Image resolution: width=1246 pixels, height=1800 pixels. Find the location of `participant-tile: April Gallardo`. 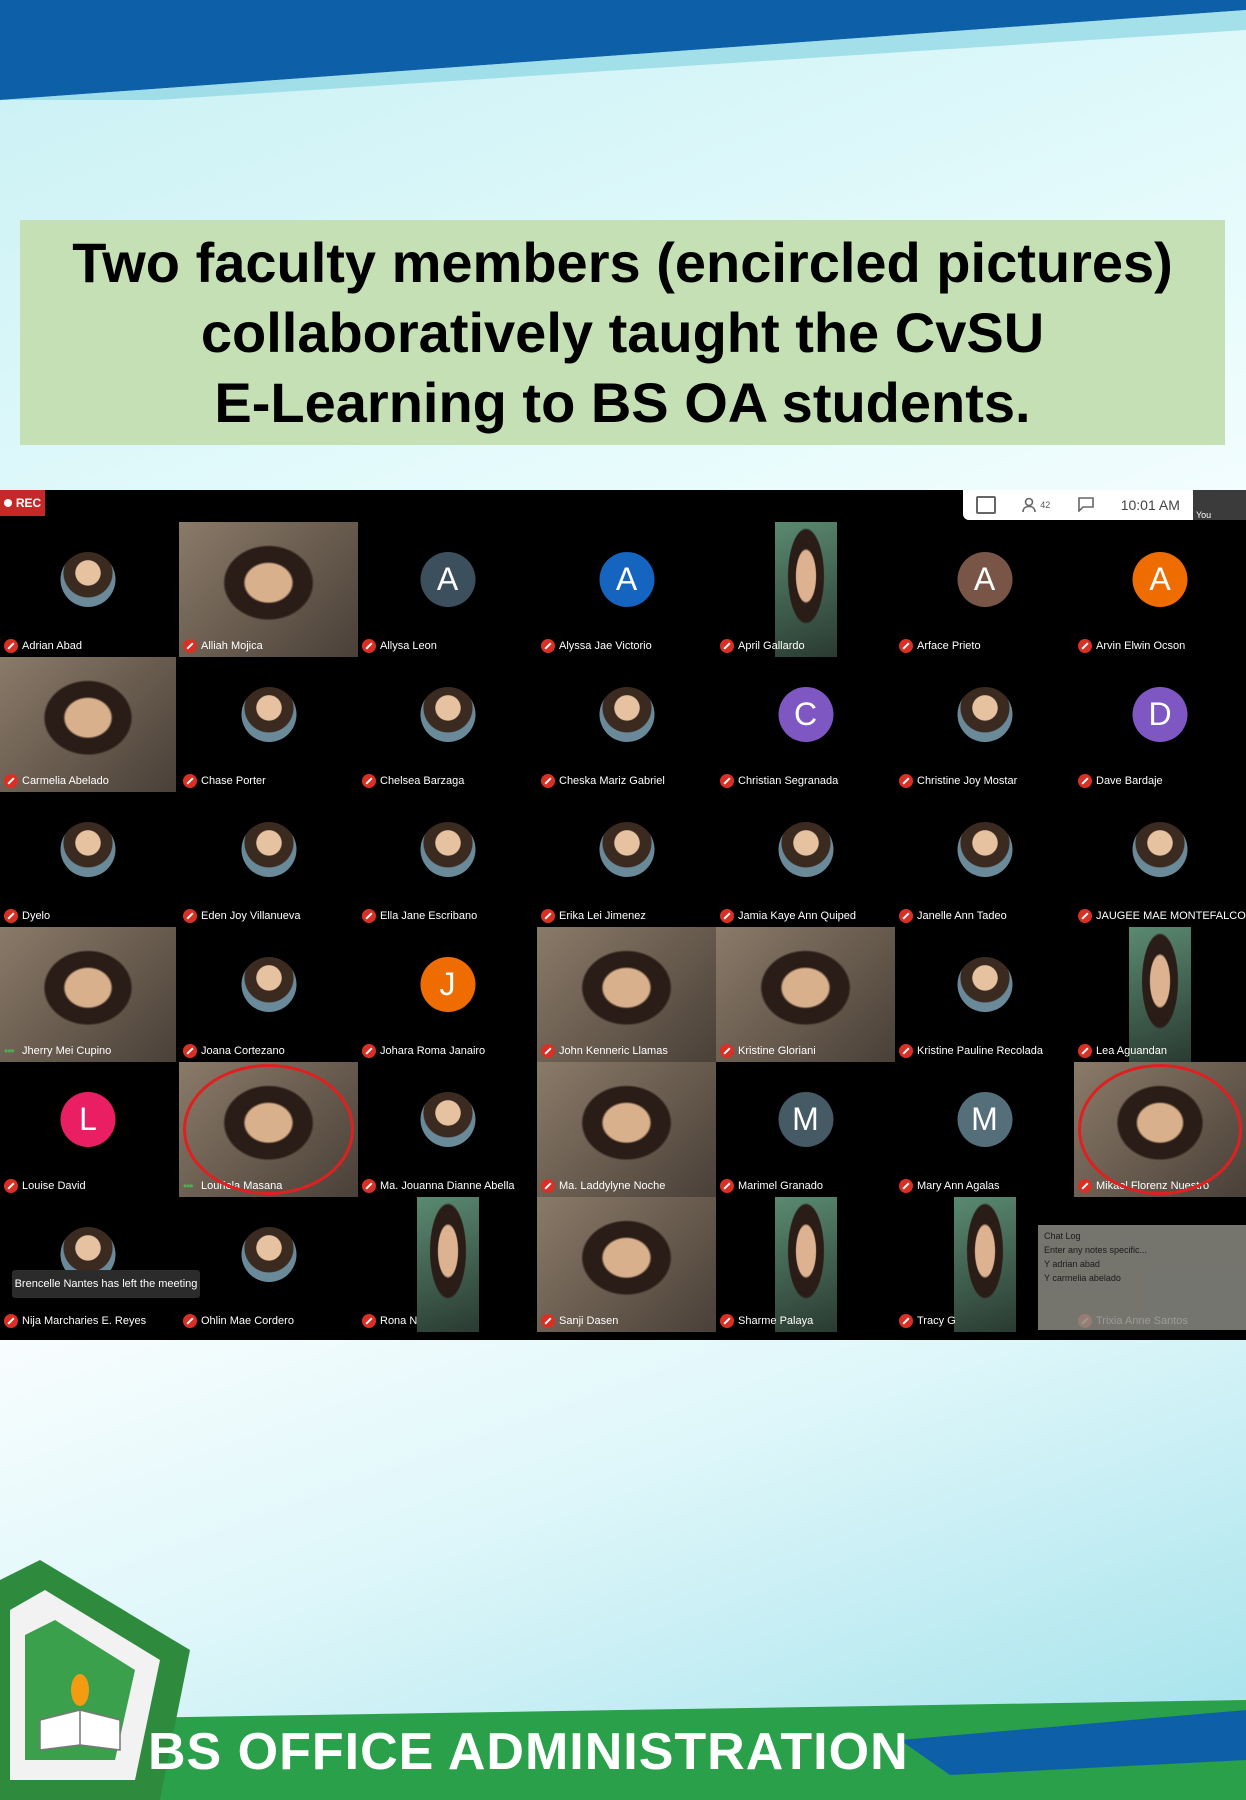

participant-tile: April Gallardo is located at coordinates (805, 589).